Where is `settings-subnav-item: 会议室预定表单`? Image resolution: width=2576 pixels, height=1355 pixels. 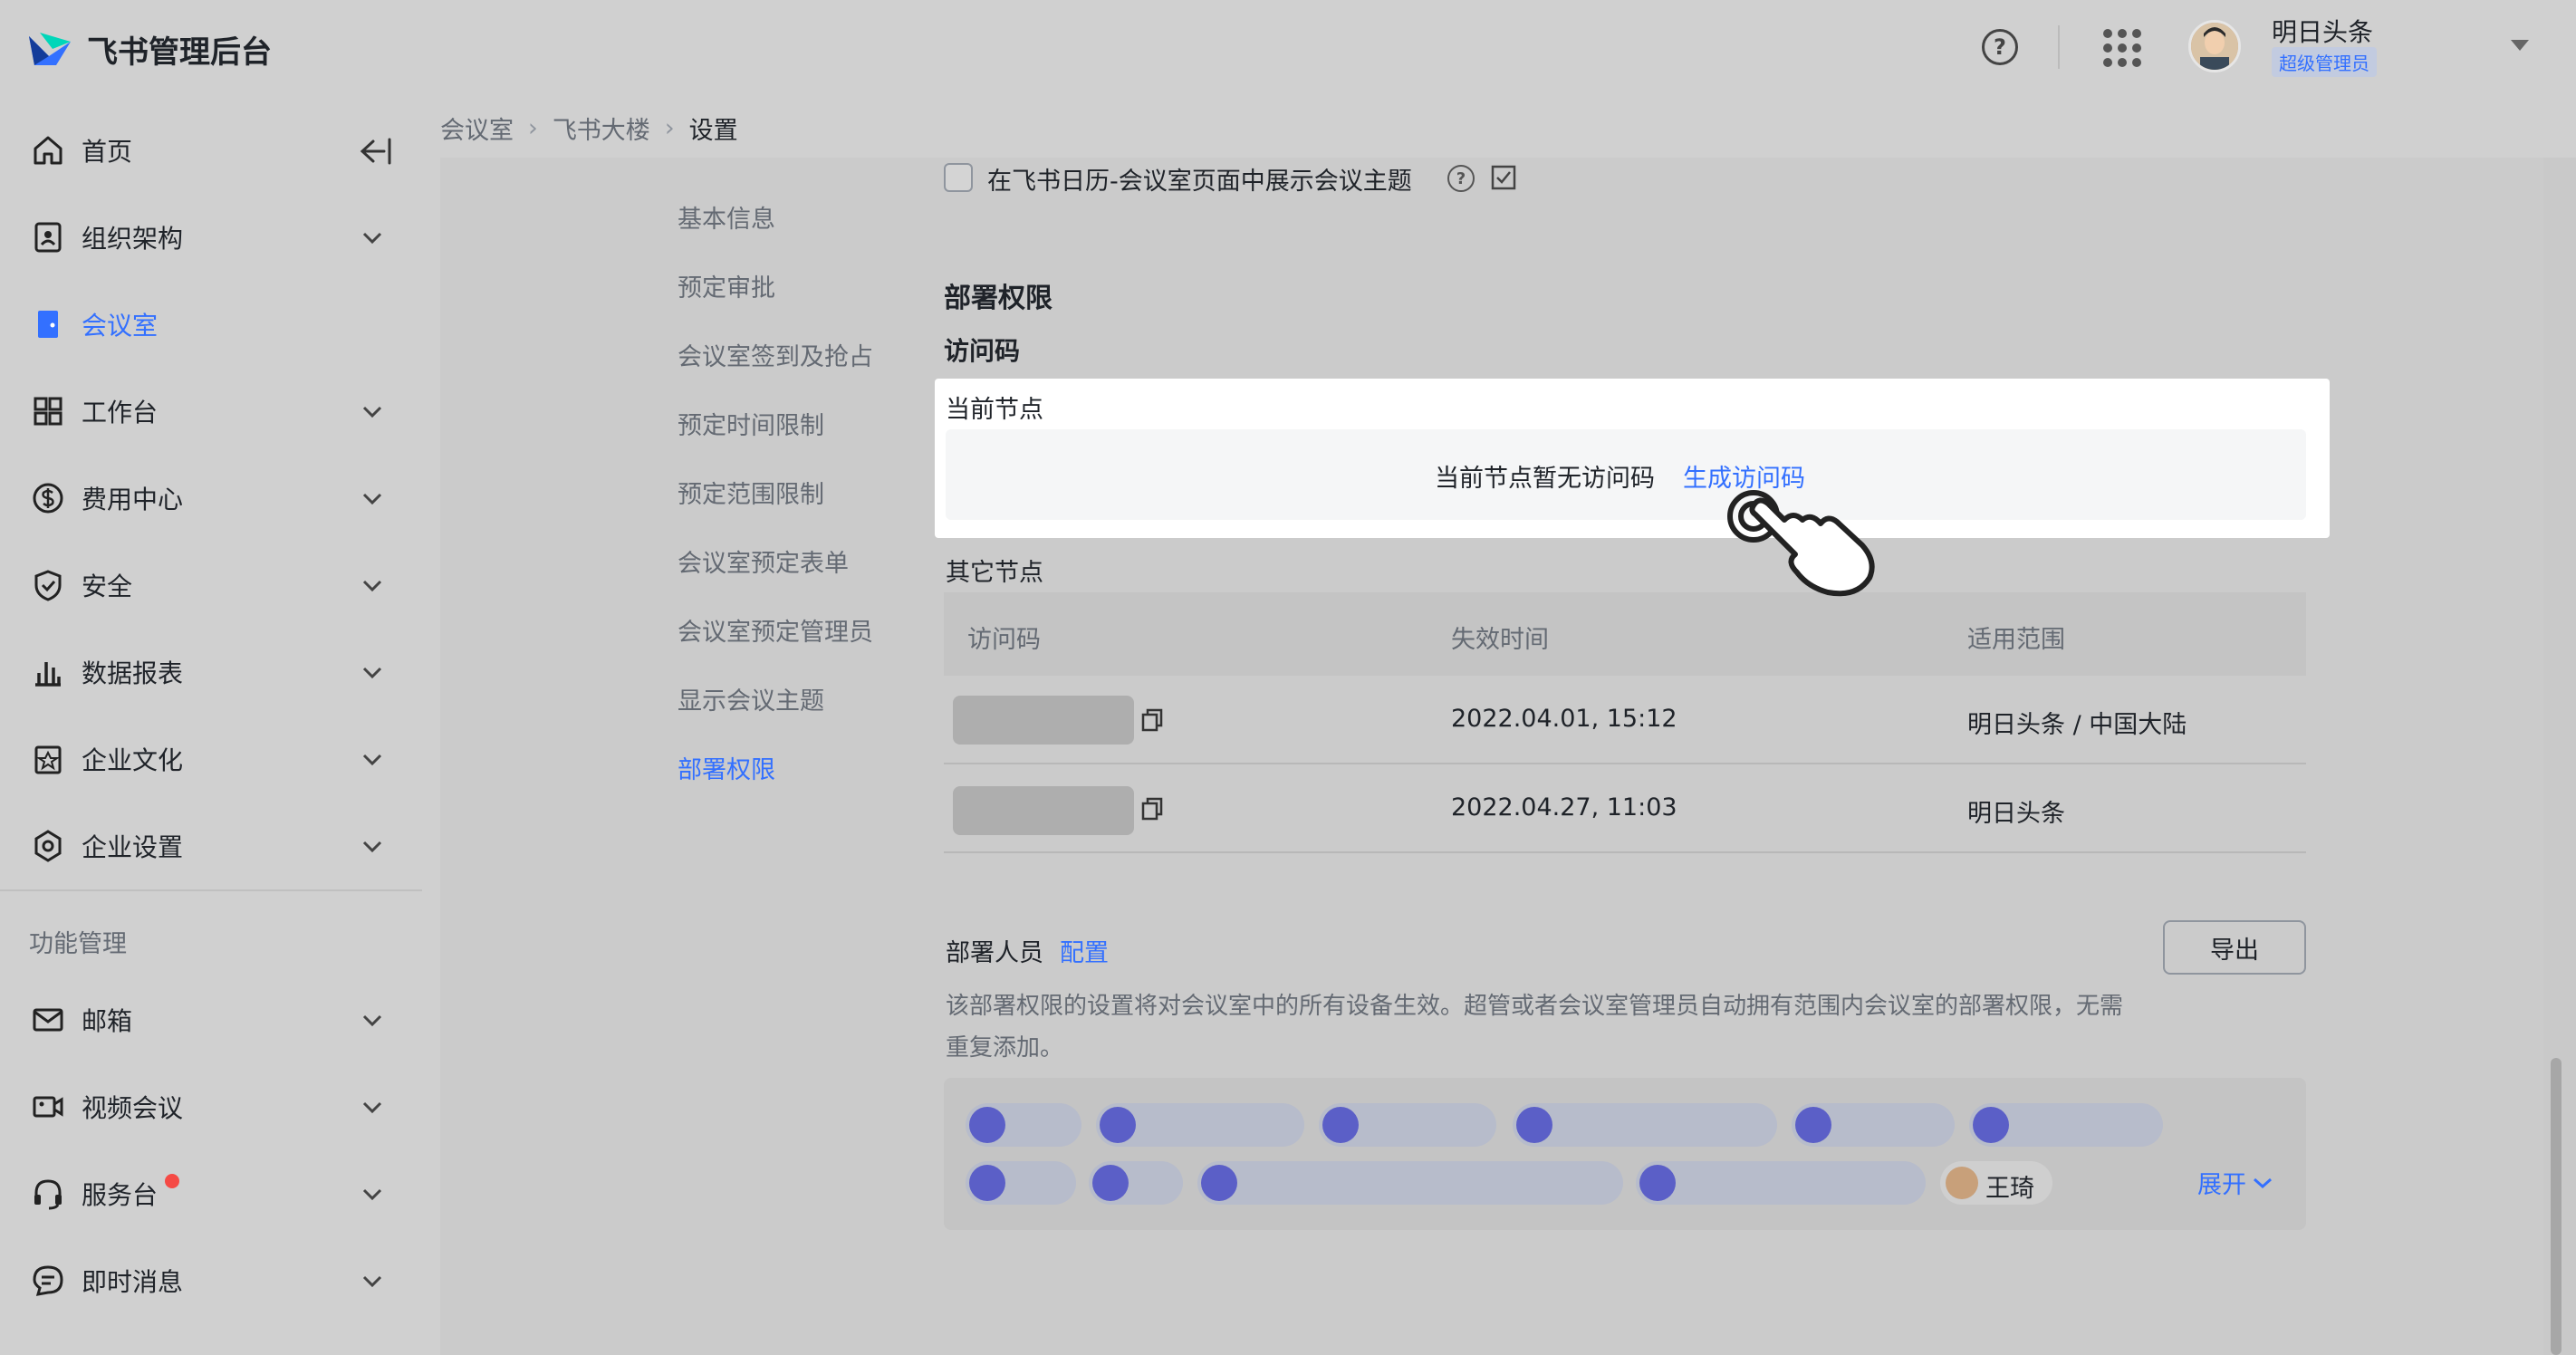
settings-subnav-item: 会议室预定表单 is located at coordinates (763, 561).